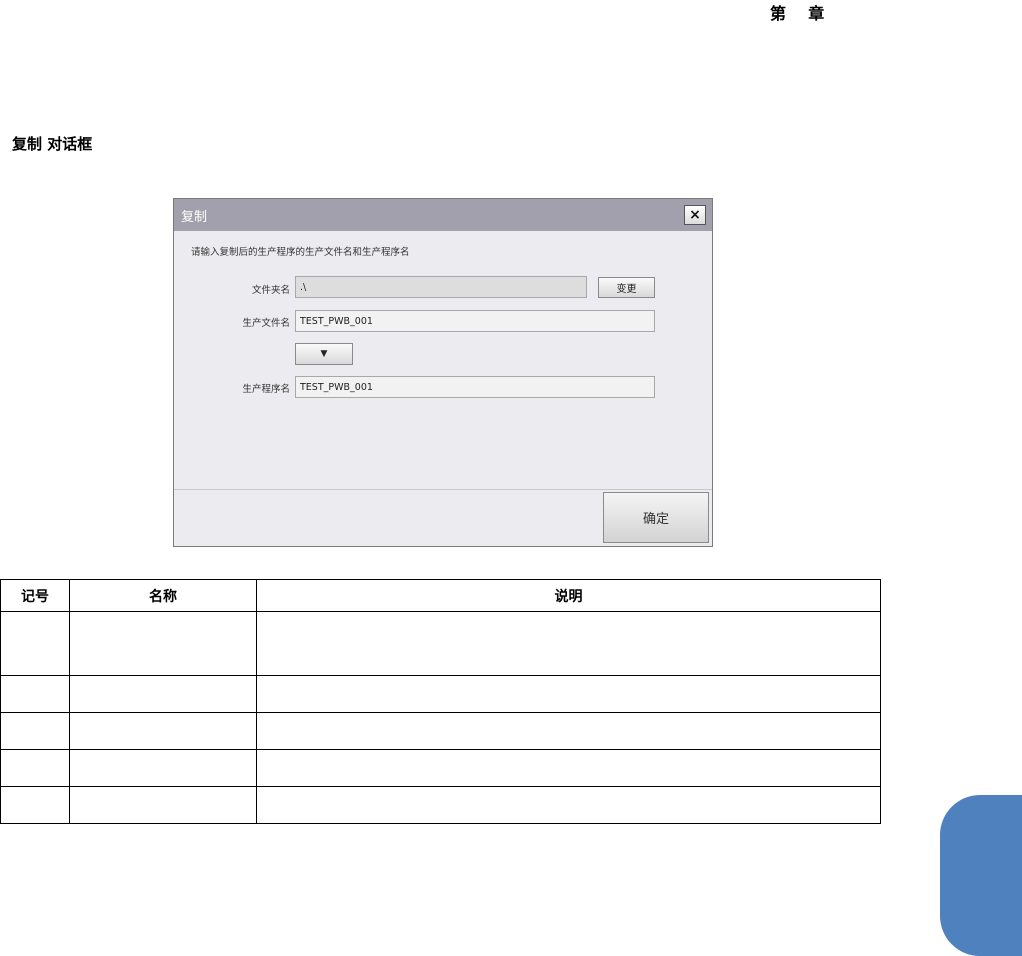 The width and height of the screenshot is (1022, 956). I want to click on dialog-title: 复制, so click(194, 217).